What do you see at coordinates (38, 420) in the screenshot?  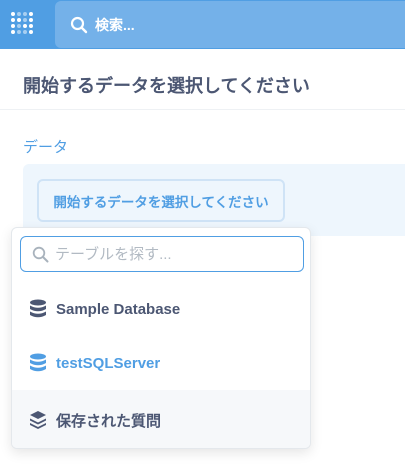 I see `stack-icon` at bounding box center [38, 420].